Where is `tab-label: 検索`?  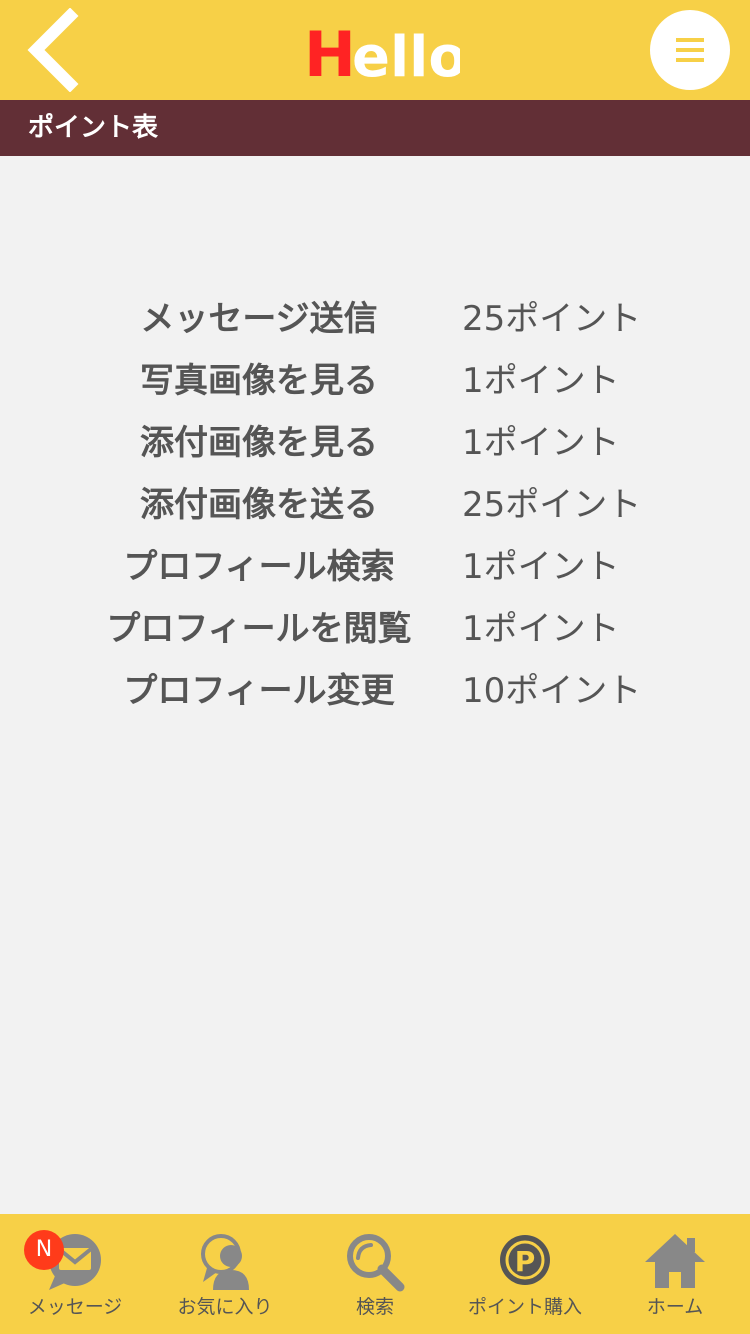
tab-label: 検索 is located at coordinates (374, 1307).